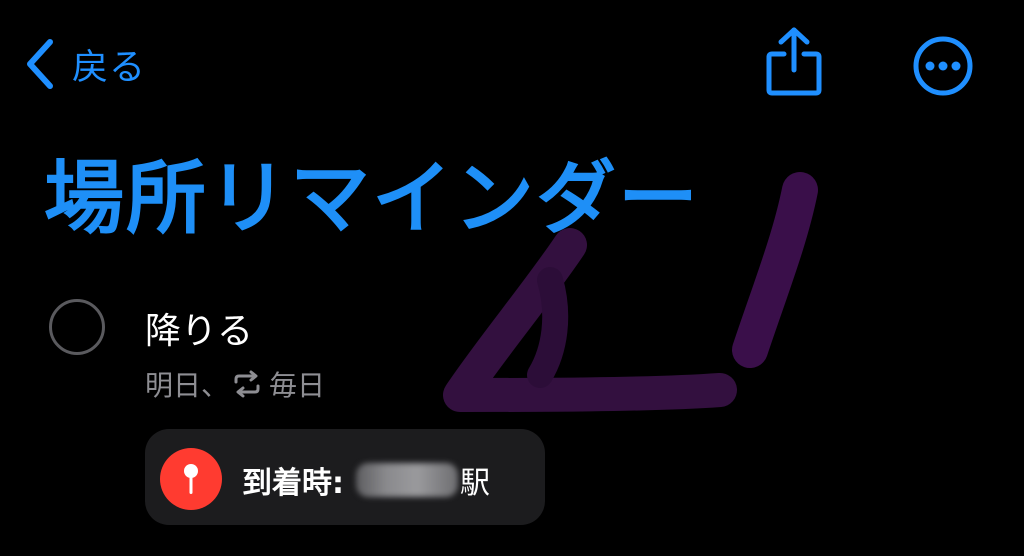 This screenshot has width=1024, height=556. What do you see at coordinates (372, 198) in the screenshot?
I see `page-title: 場所リマインダー` at bounding box center [372, 198].